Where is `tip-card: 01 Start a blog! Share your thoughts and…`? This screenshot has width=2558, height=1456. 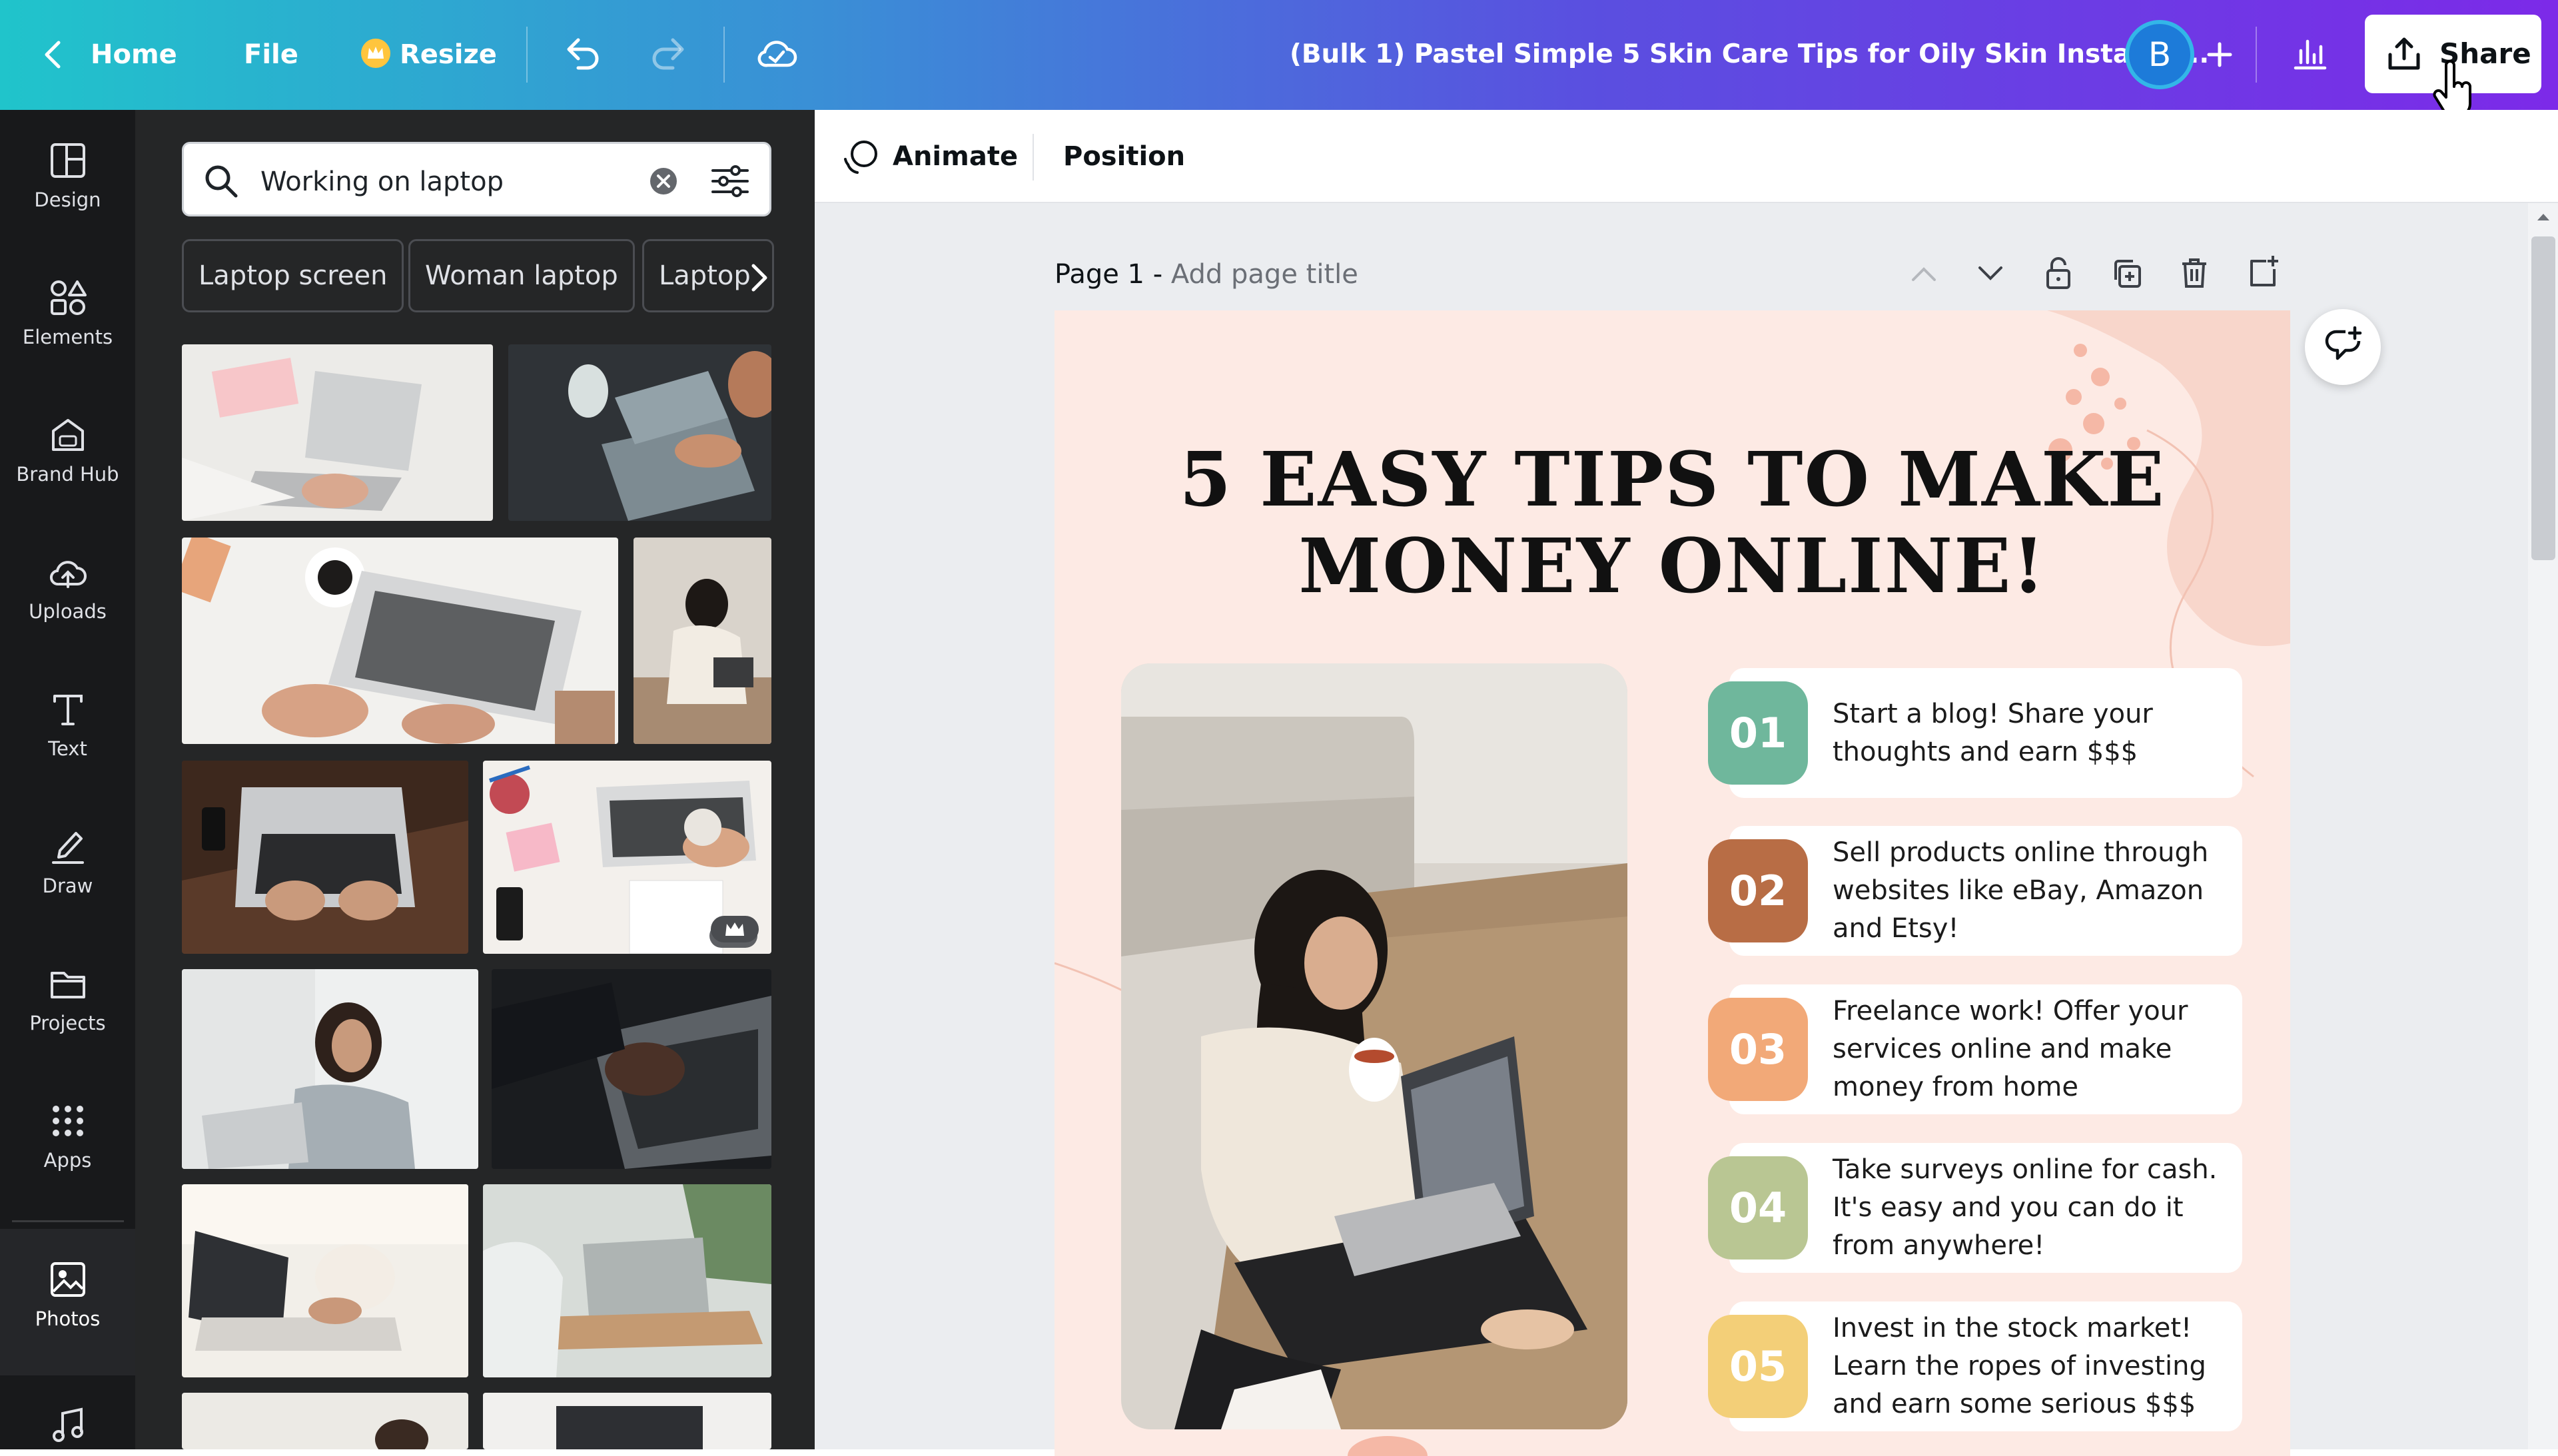
tip-card: 01 Start a blog! Share your thoughts and… is located at coordinates (1975, 733).